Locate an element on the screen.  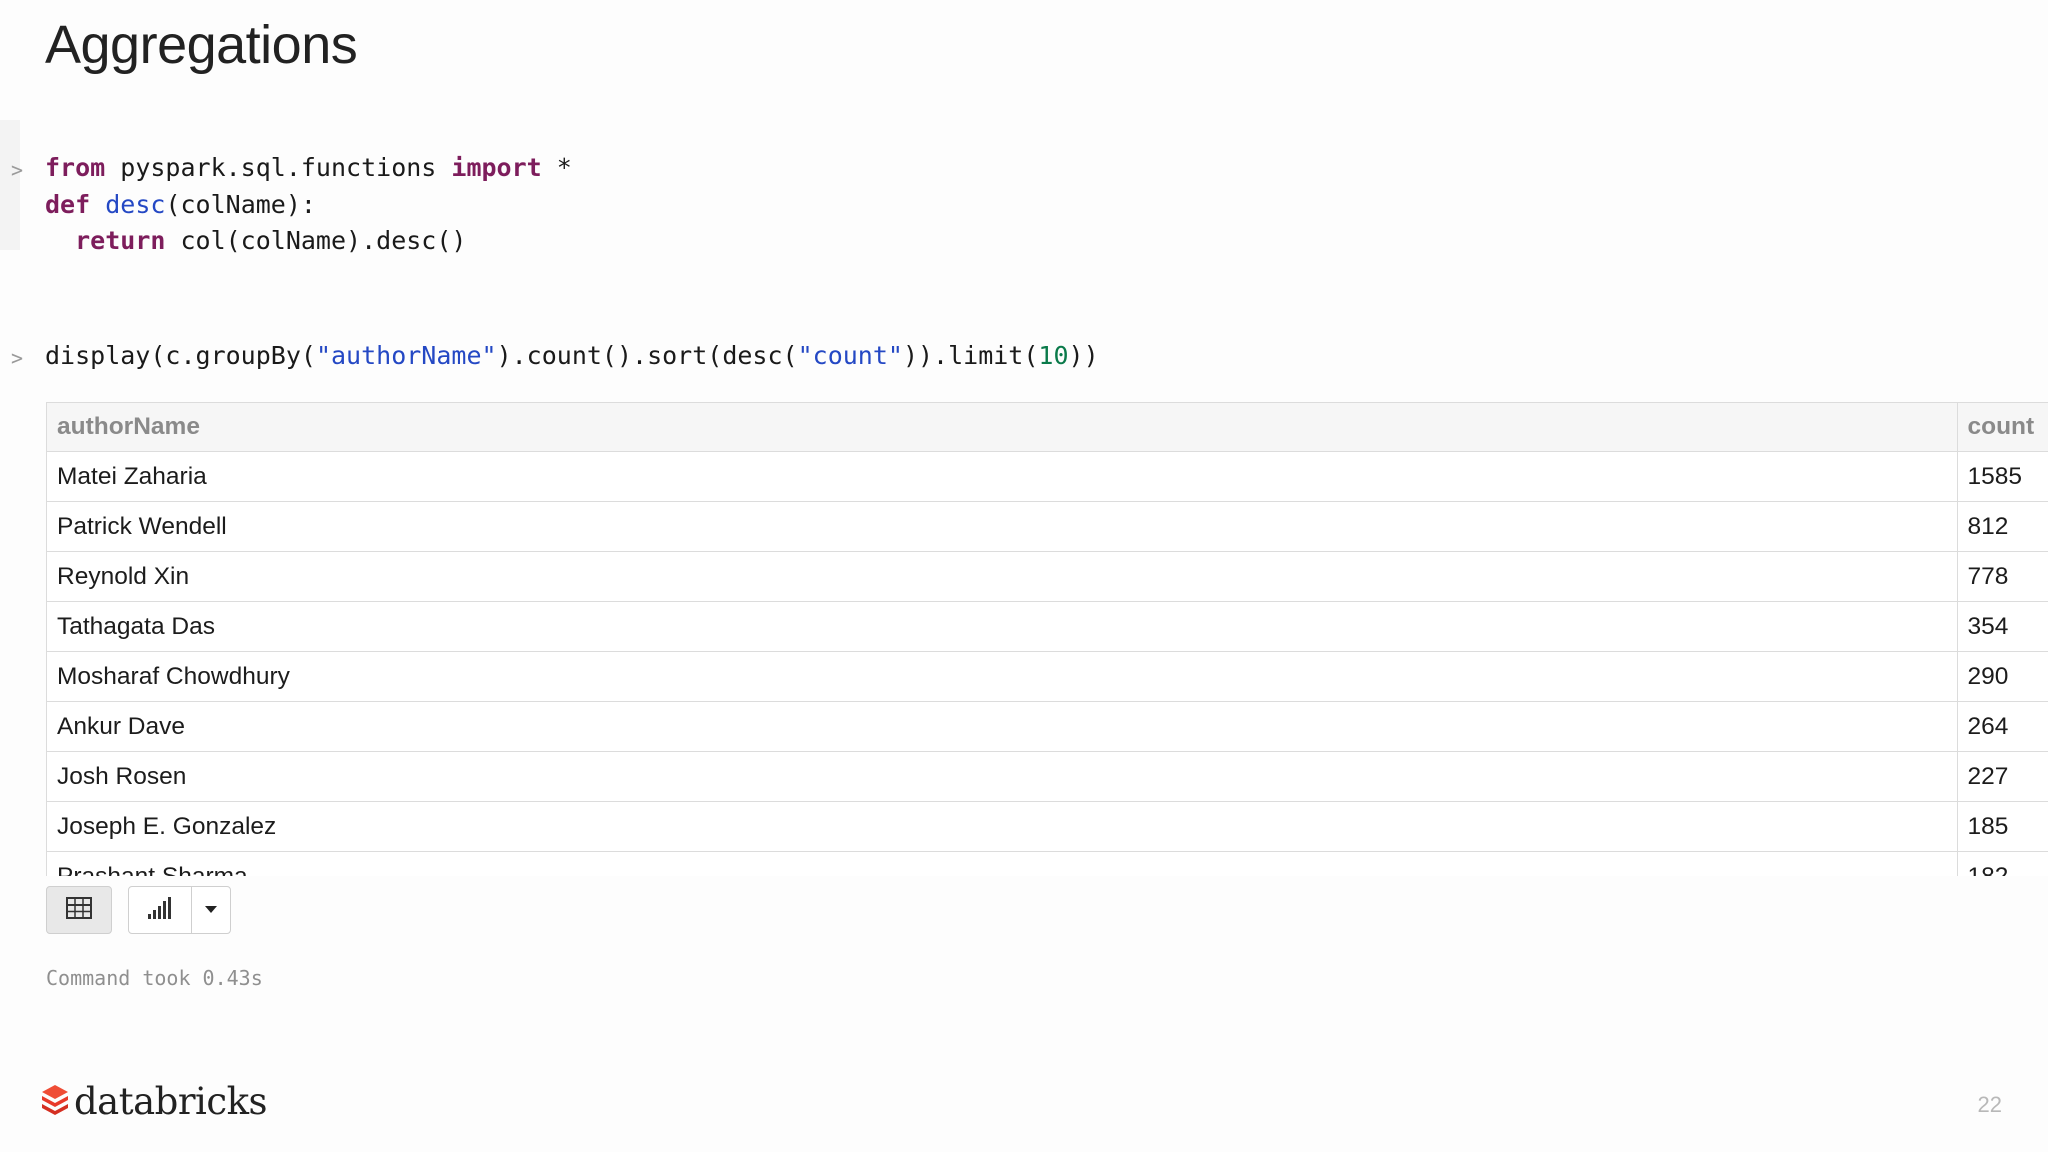
table-row: Matei Zaharia 1585 is located at coordinates (1047, 476).